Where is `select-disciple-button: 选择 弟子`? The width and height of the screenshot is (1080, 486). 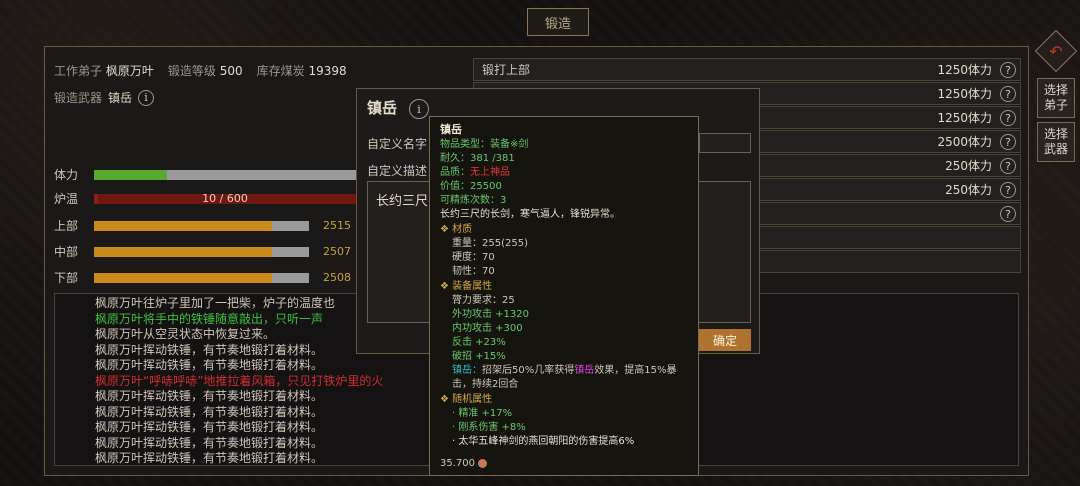
select-disciple-button: 选择 弟子 is located at coordinates (1056, 98).